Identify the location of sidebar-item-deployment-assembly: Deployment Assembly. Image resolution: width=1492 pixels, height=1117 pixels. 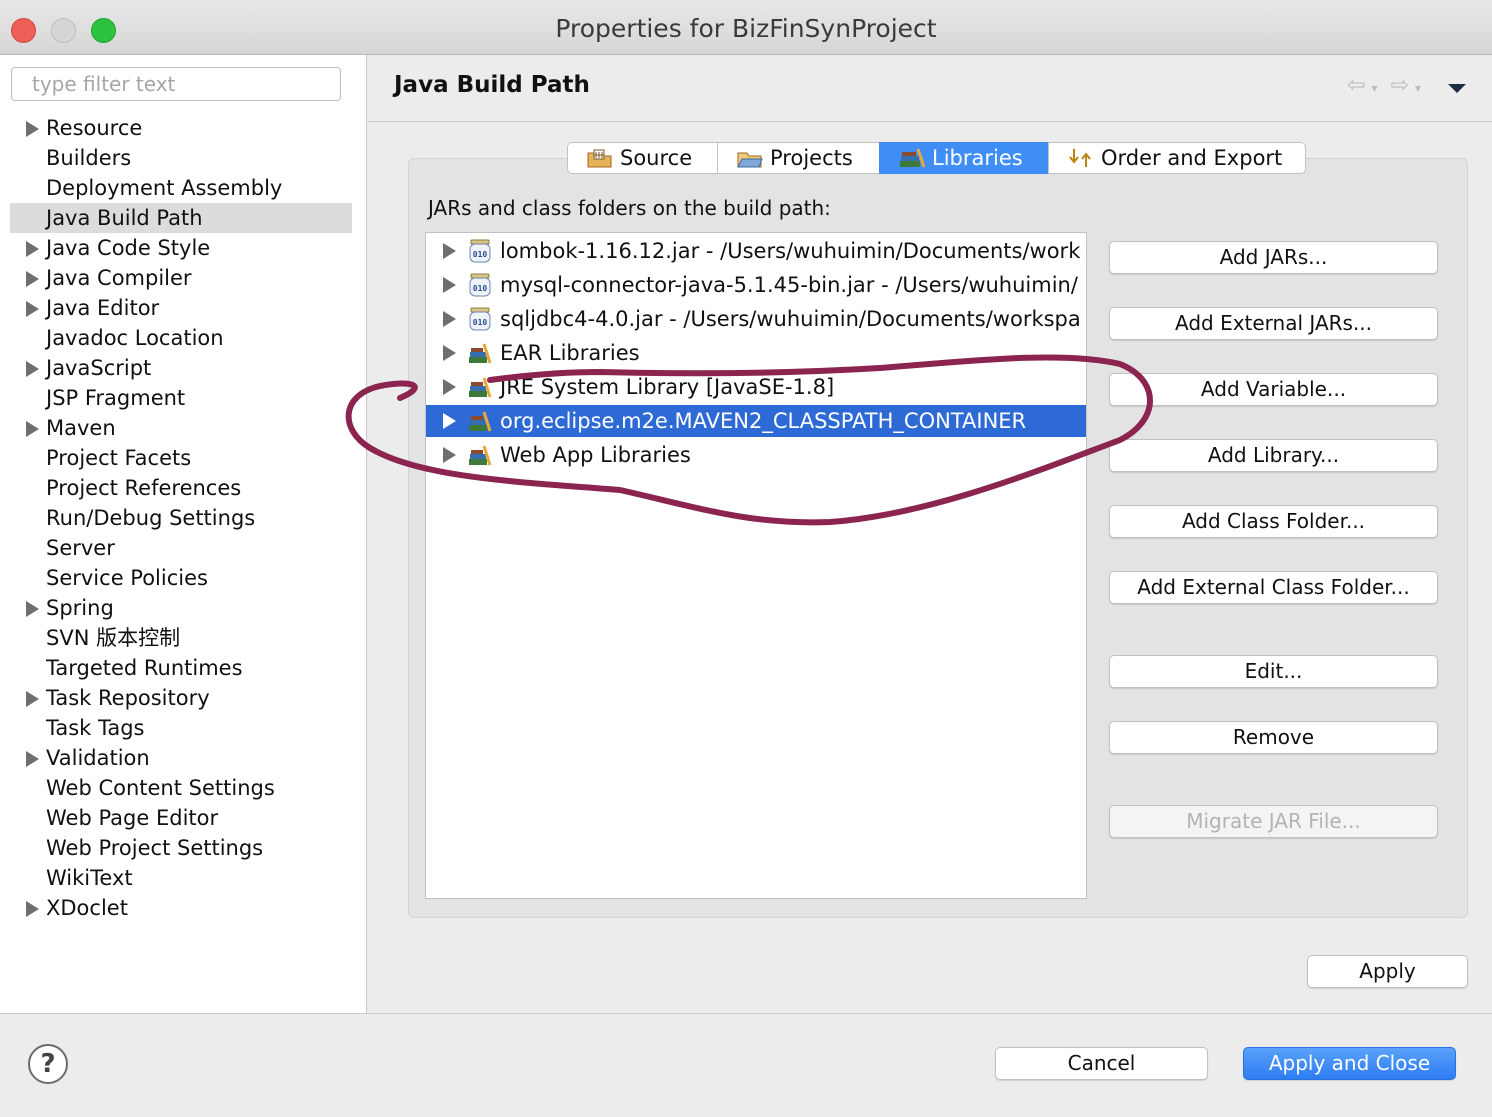
(183, 188).